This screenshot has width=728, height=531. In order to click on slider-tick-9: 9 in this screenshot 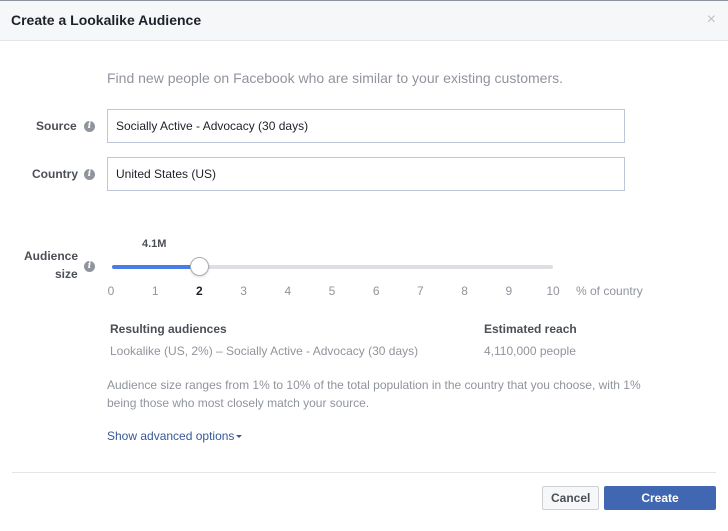, I will do `click(508, 291)`.